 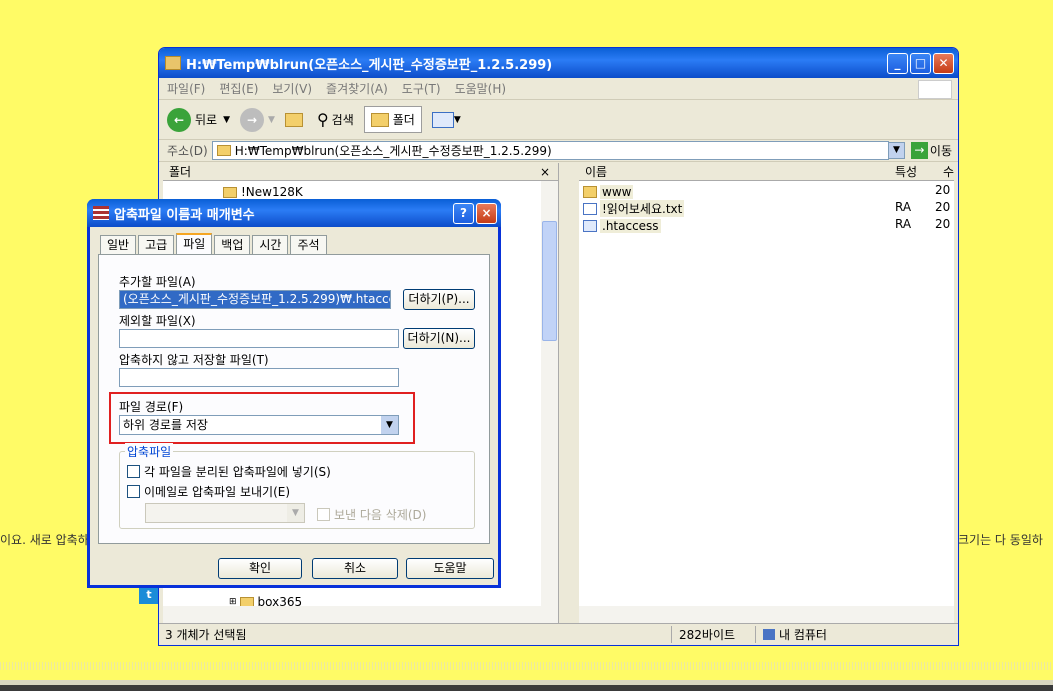 What do you see at coordinates (360, 614) in the screenshot?
I see `folders-horizontal-scrollbar` at bounding box center [360, 614].